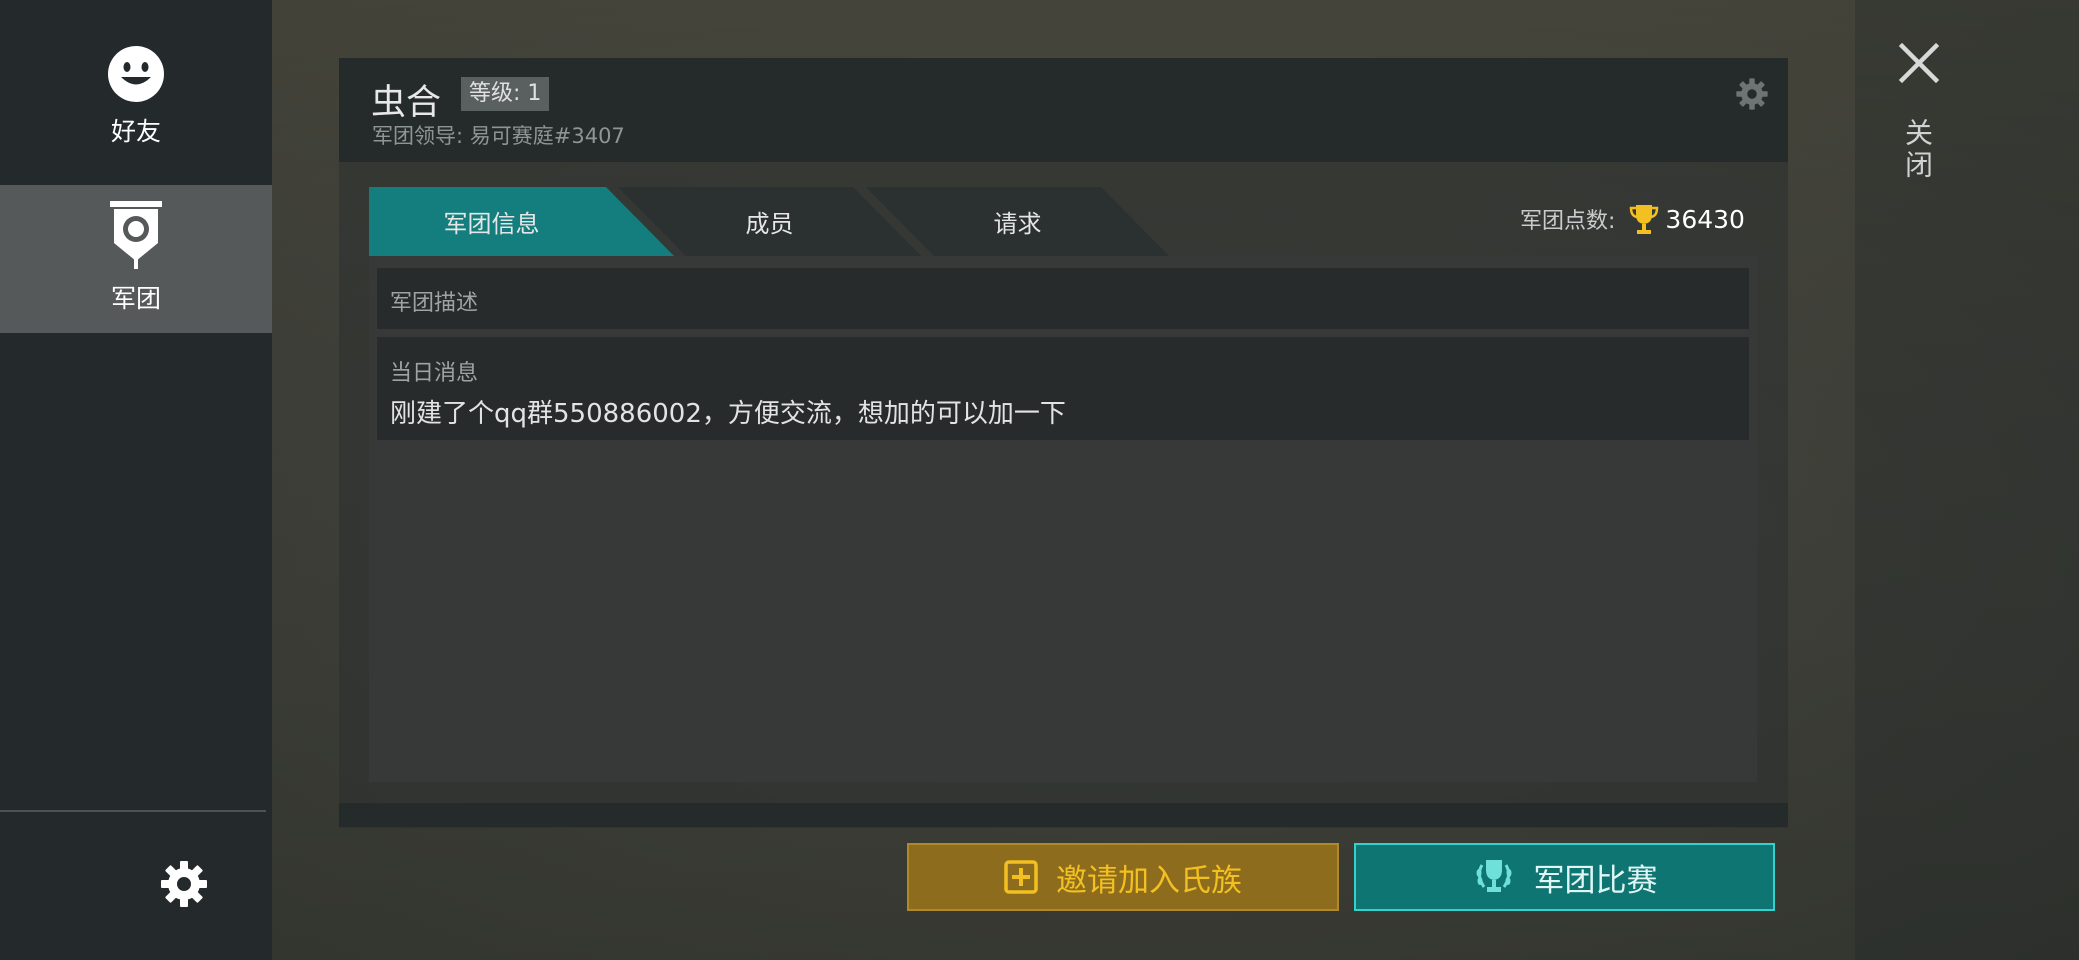  What do you see at coordinates (505, 94) in the screenshot?
I see `level-badge: 等级: 1` at bounding box center [505, 94].